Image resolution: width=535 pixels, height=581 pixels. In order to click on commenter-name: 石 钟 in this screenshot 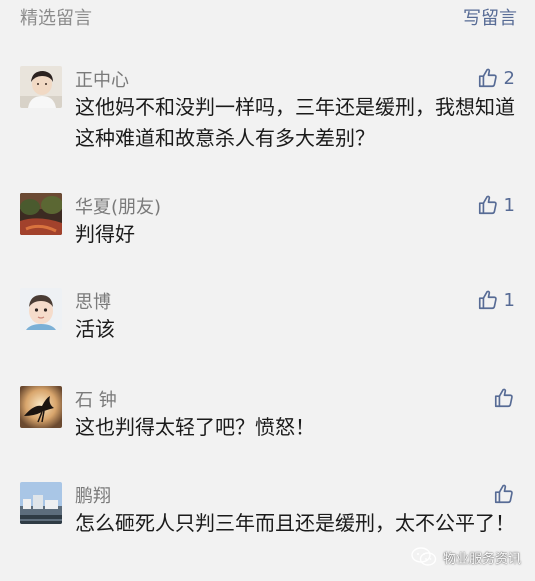, I will do `click(96, 399)`.